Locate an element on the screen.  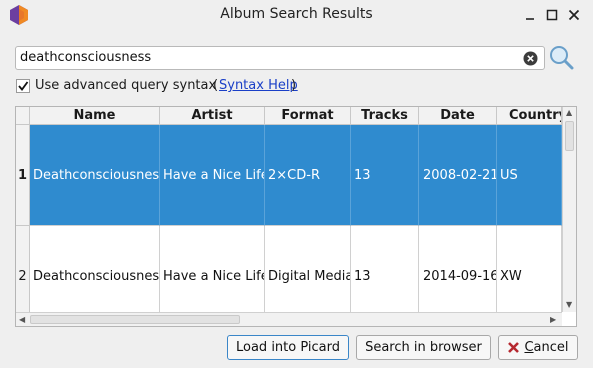
paren-open: ( is located at coordinates (216, 85).